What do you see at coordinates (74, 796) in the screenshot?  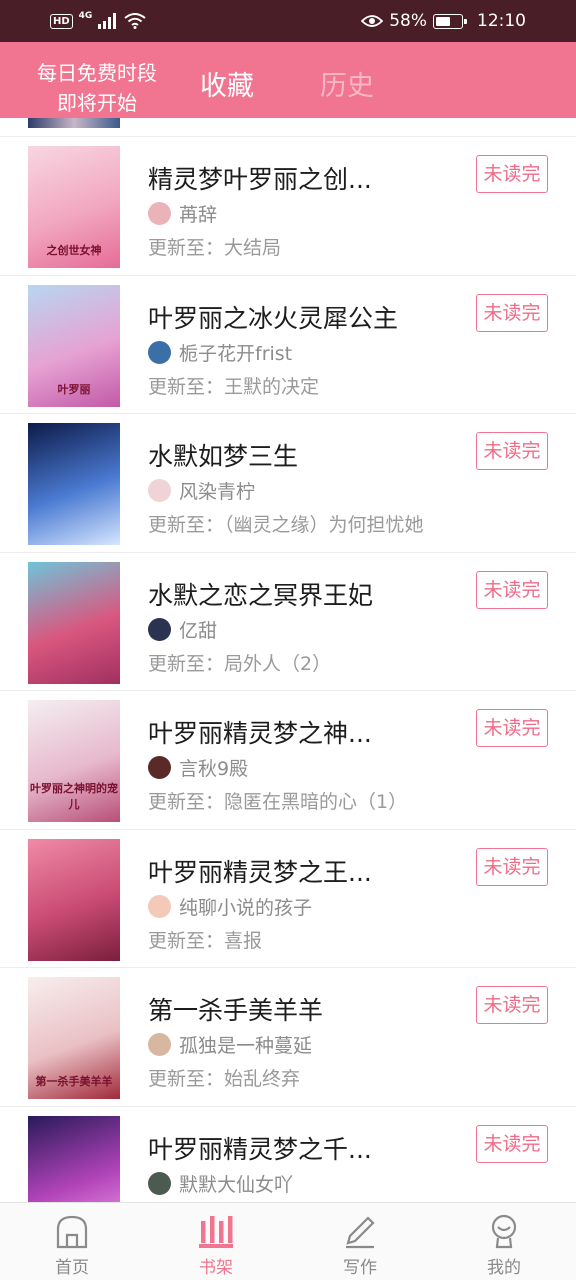 I see `cover-title-art: 叶罗丽之神明的宠儿` at bounding box center [74, 796].